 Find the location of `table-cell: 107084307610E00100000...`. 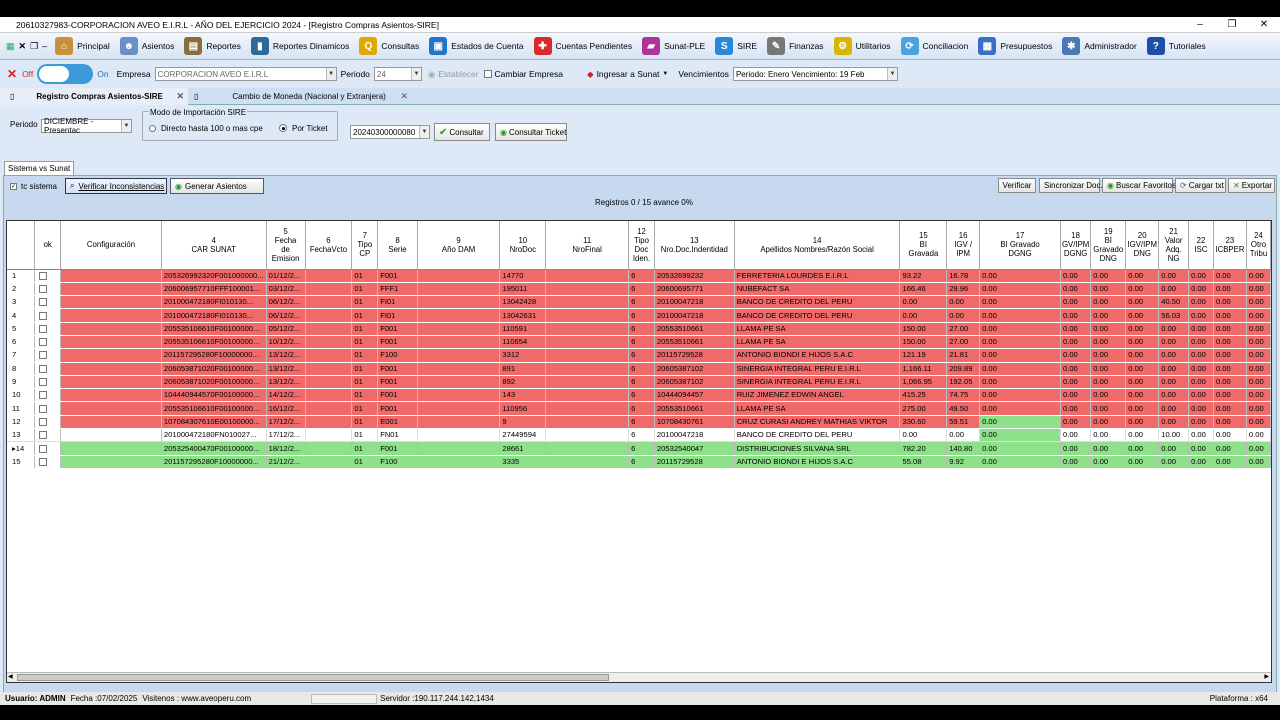

table-cell: 107084307610E00100000... is located at coordinates (214, 422).